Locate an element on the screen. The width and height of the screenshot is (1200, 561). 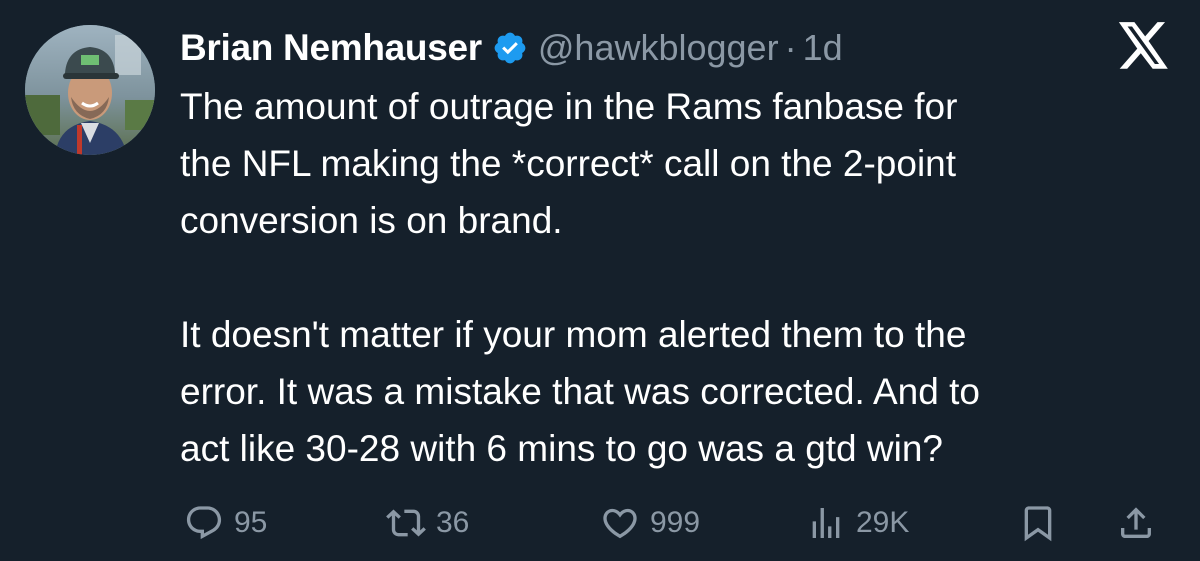
share-button is located at coordinates (1136, 523).